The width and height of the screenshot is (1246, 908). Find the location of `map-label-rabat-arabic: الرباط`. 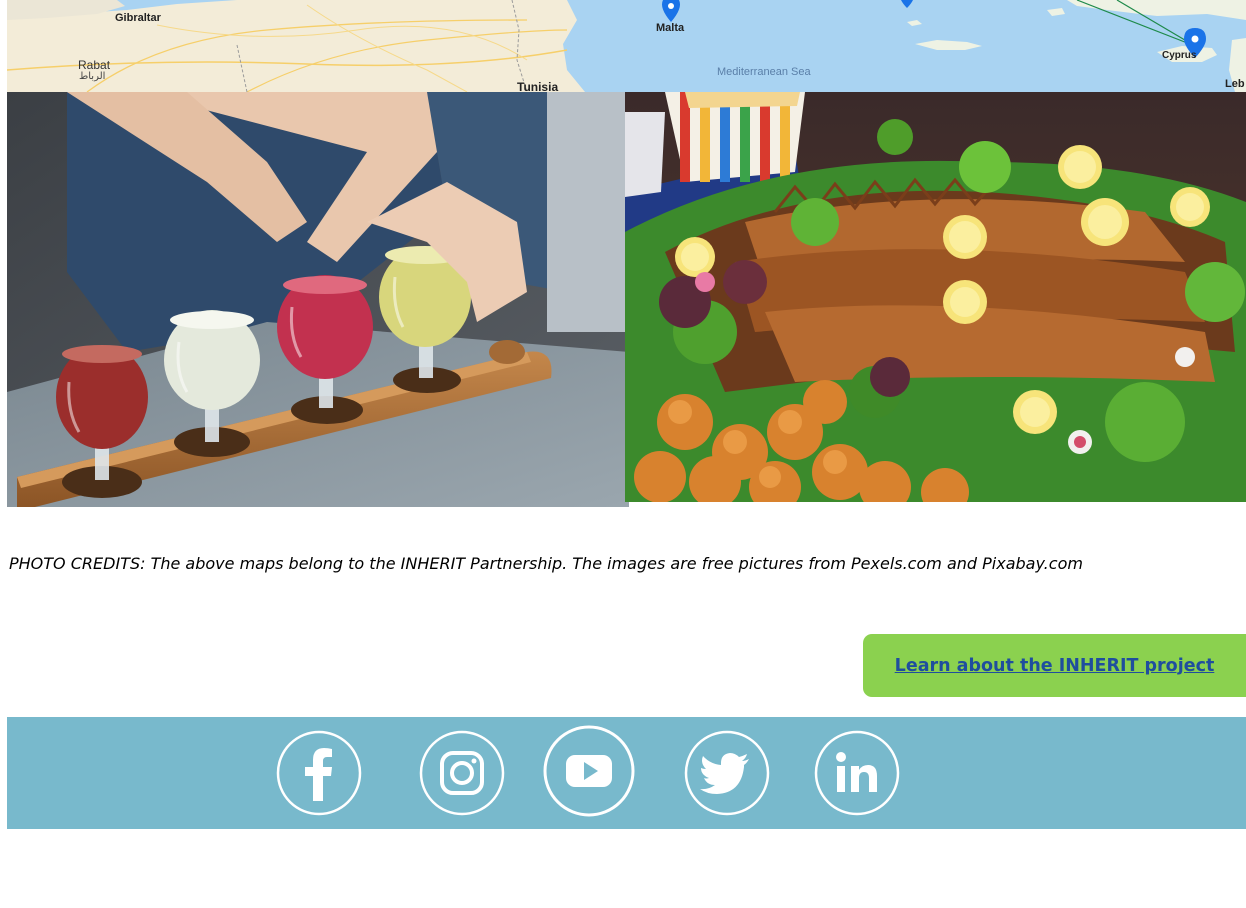

map-label-rabat-arabic: الرباط is located at coordinates (92, 76).